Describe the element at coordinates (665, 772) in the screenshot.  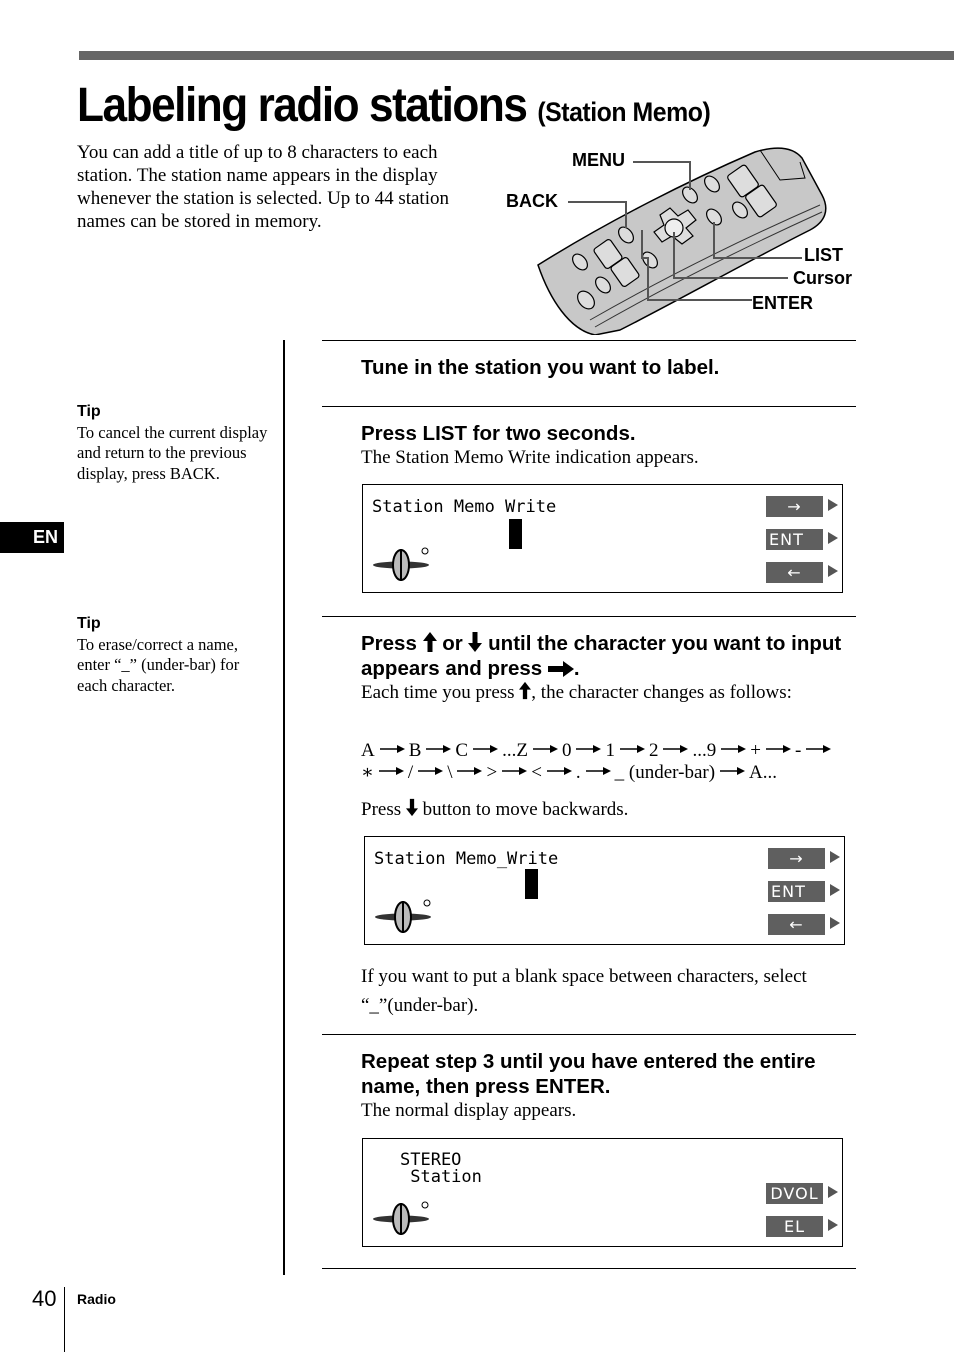
I see `sequence-char: _ (under-bar)` at that location.